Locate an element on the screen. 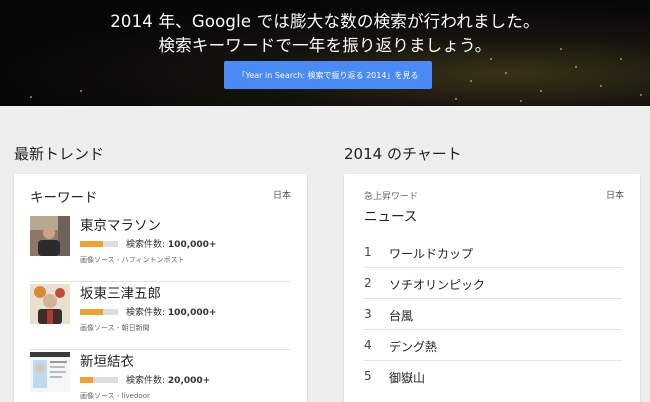  list-item: 東京マラソン 検索件数: 100,000+ 画像ソース - ハフィントンポスト is located at coordinates (160, 248).